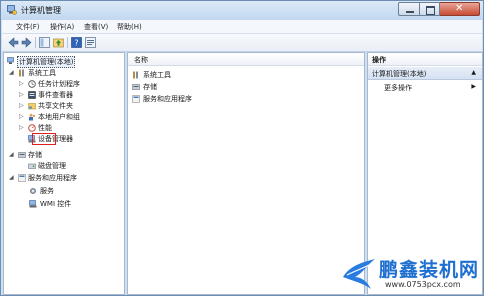 This screenshot has height=296, width=484. I want to click on title-bar: 计算机管理, so click(242, 10).